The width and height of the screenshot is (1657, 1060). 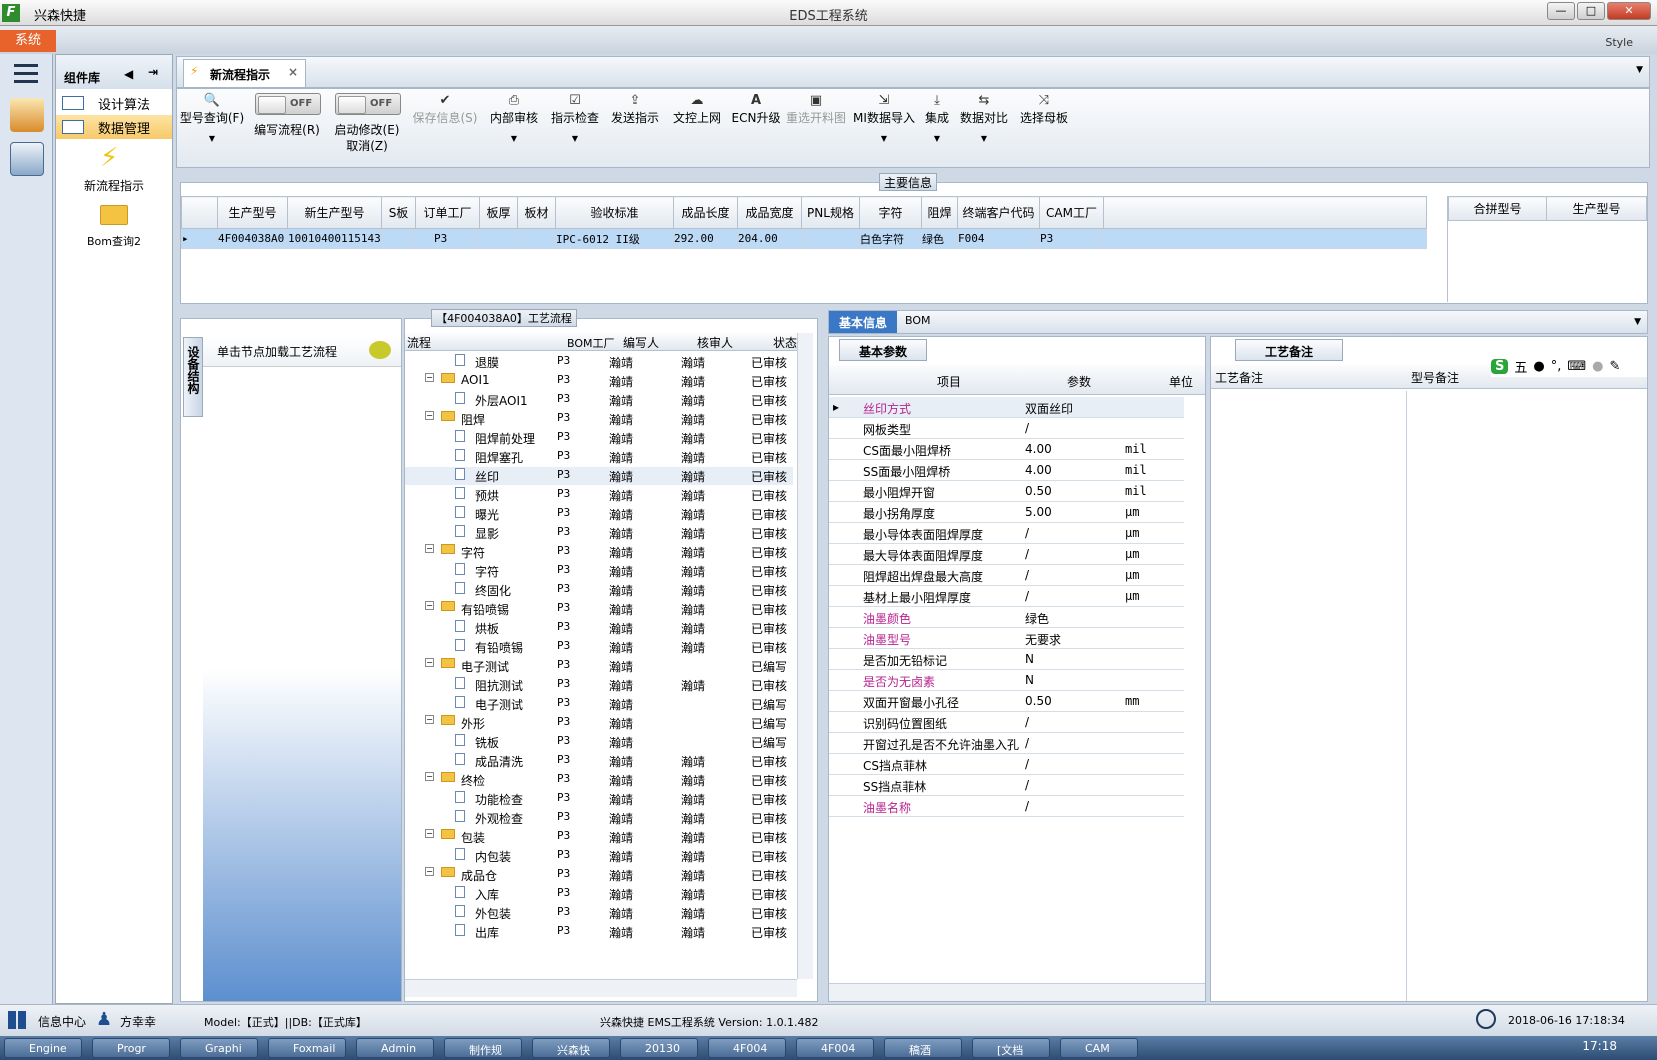 I want to click on close-button: ✕, so click(x=1629, y=11).